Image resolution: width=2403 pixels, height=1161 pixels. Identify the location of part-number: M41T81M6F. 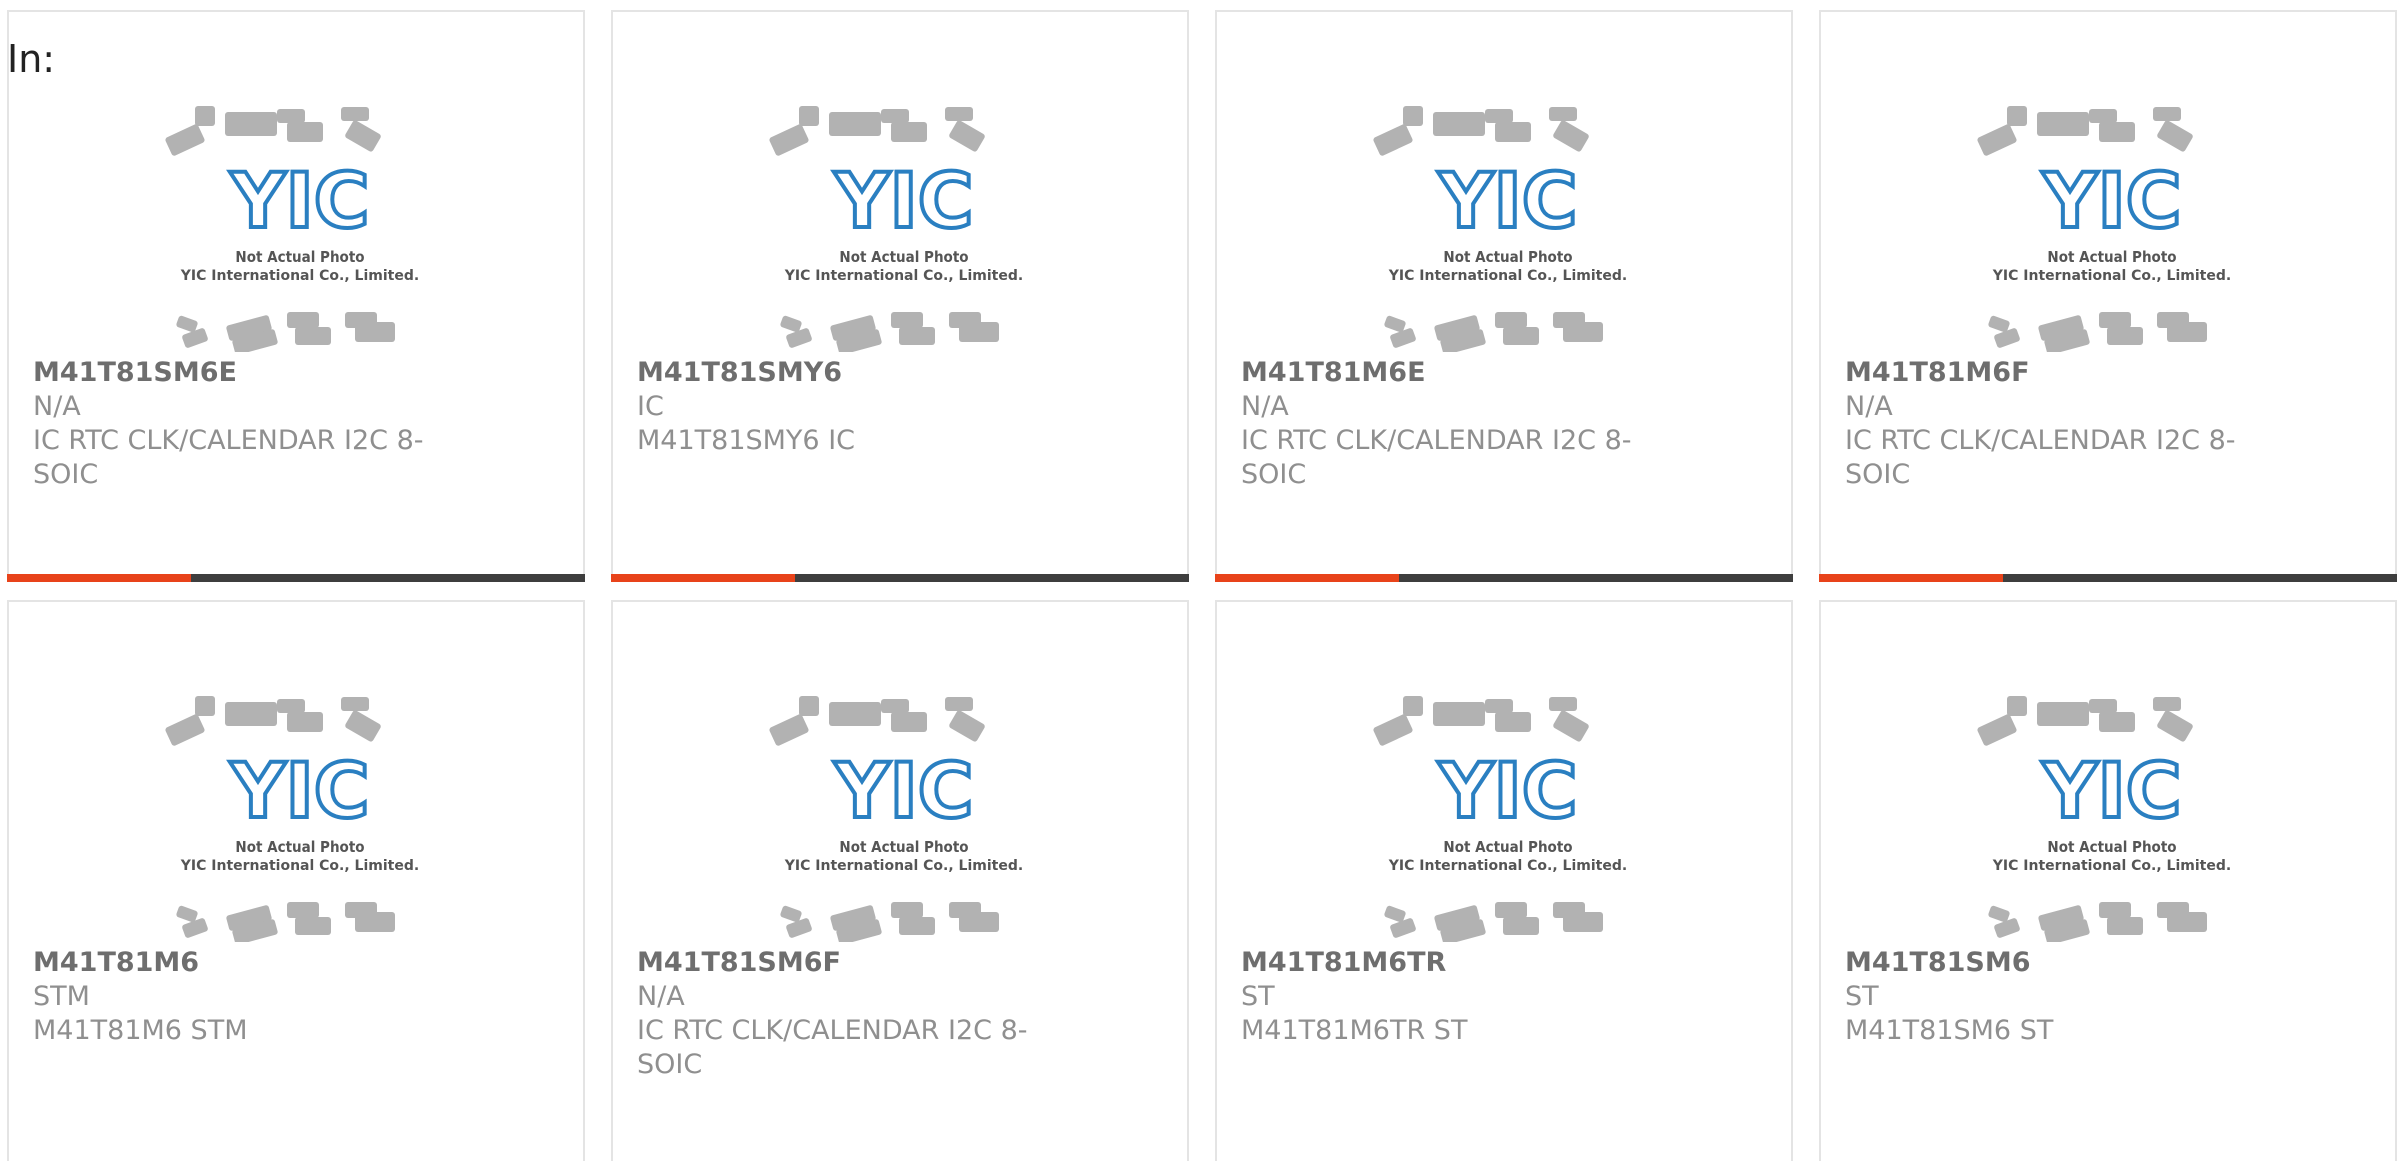
(2045, 373).